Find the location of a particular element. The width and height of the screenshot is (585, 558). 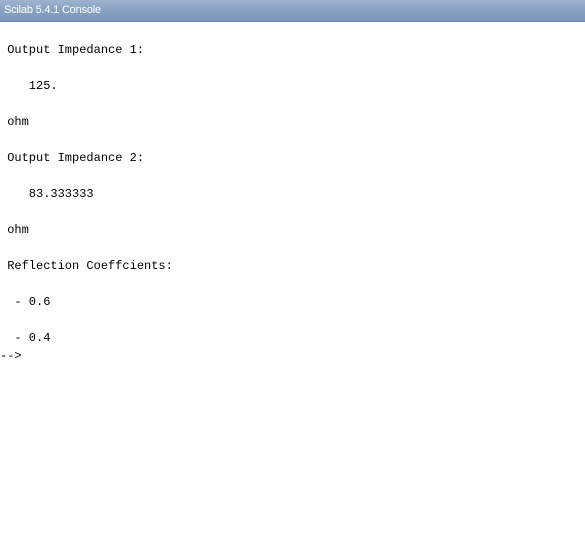

console-line: Output Impedance 2: is located at coordinates (72, 158).